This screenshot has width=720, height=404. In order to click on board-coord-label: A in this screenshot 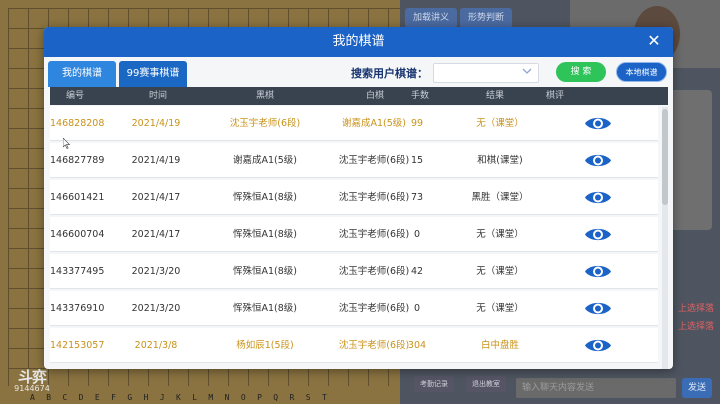, I will do `click(32, 397)`.